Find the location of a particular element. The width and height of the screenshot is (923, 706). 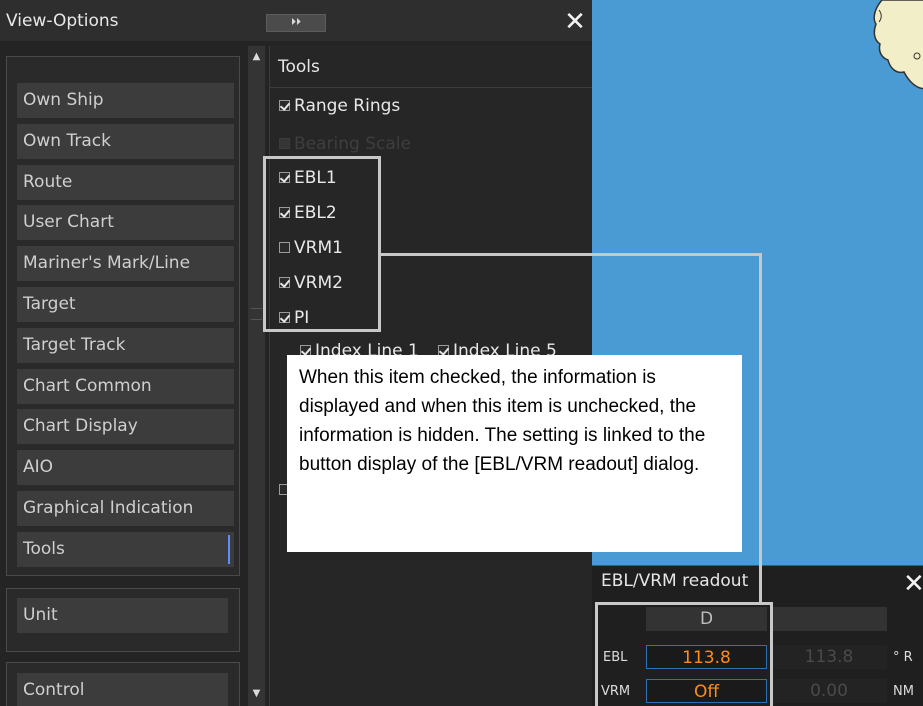

option-label: Index Line 5 is located at coordinates (505, 348).